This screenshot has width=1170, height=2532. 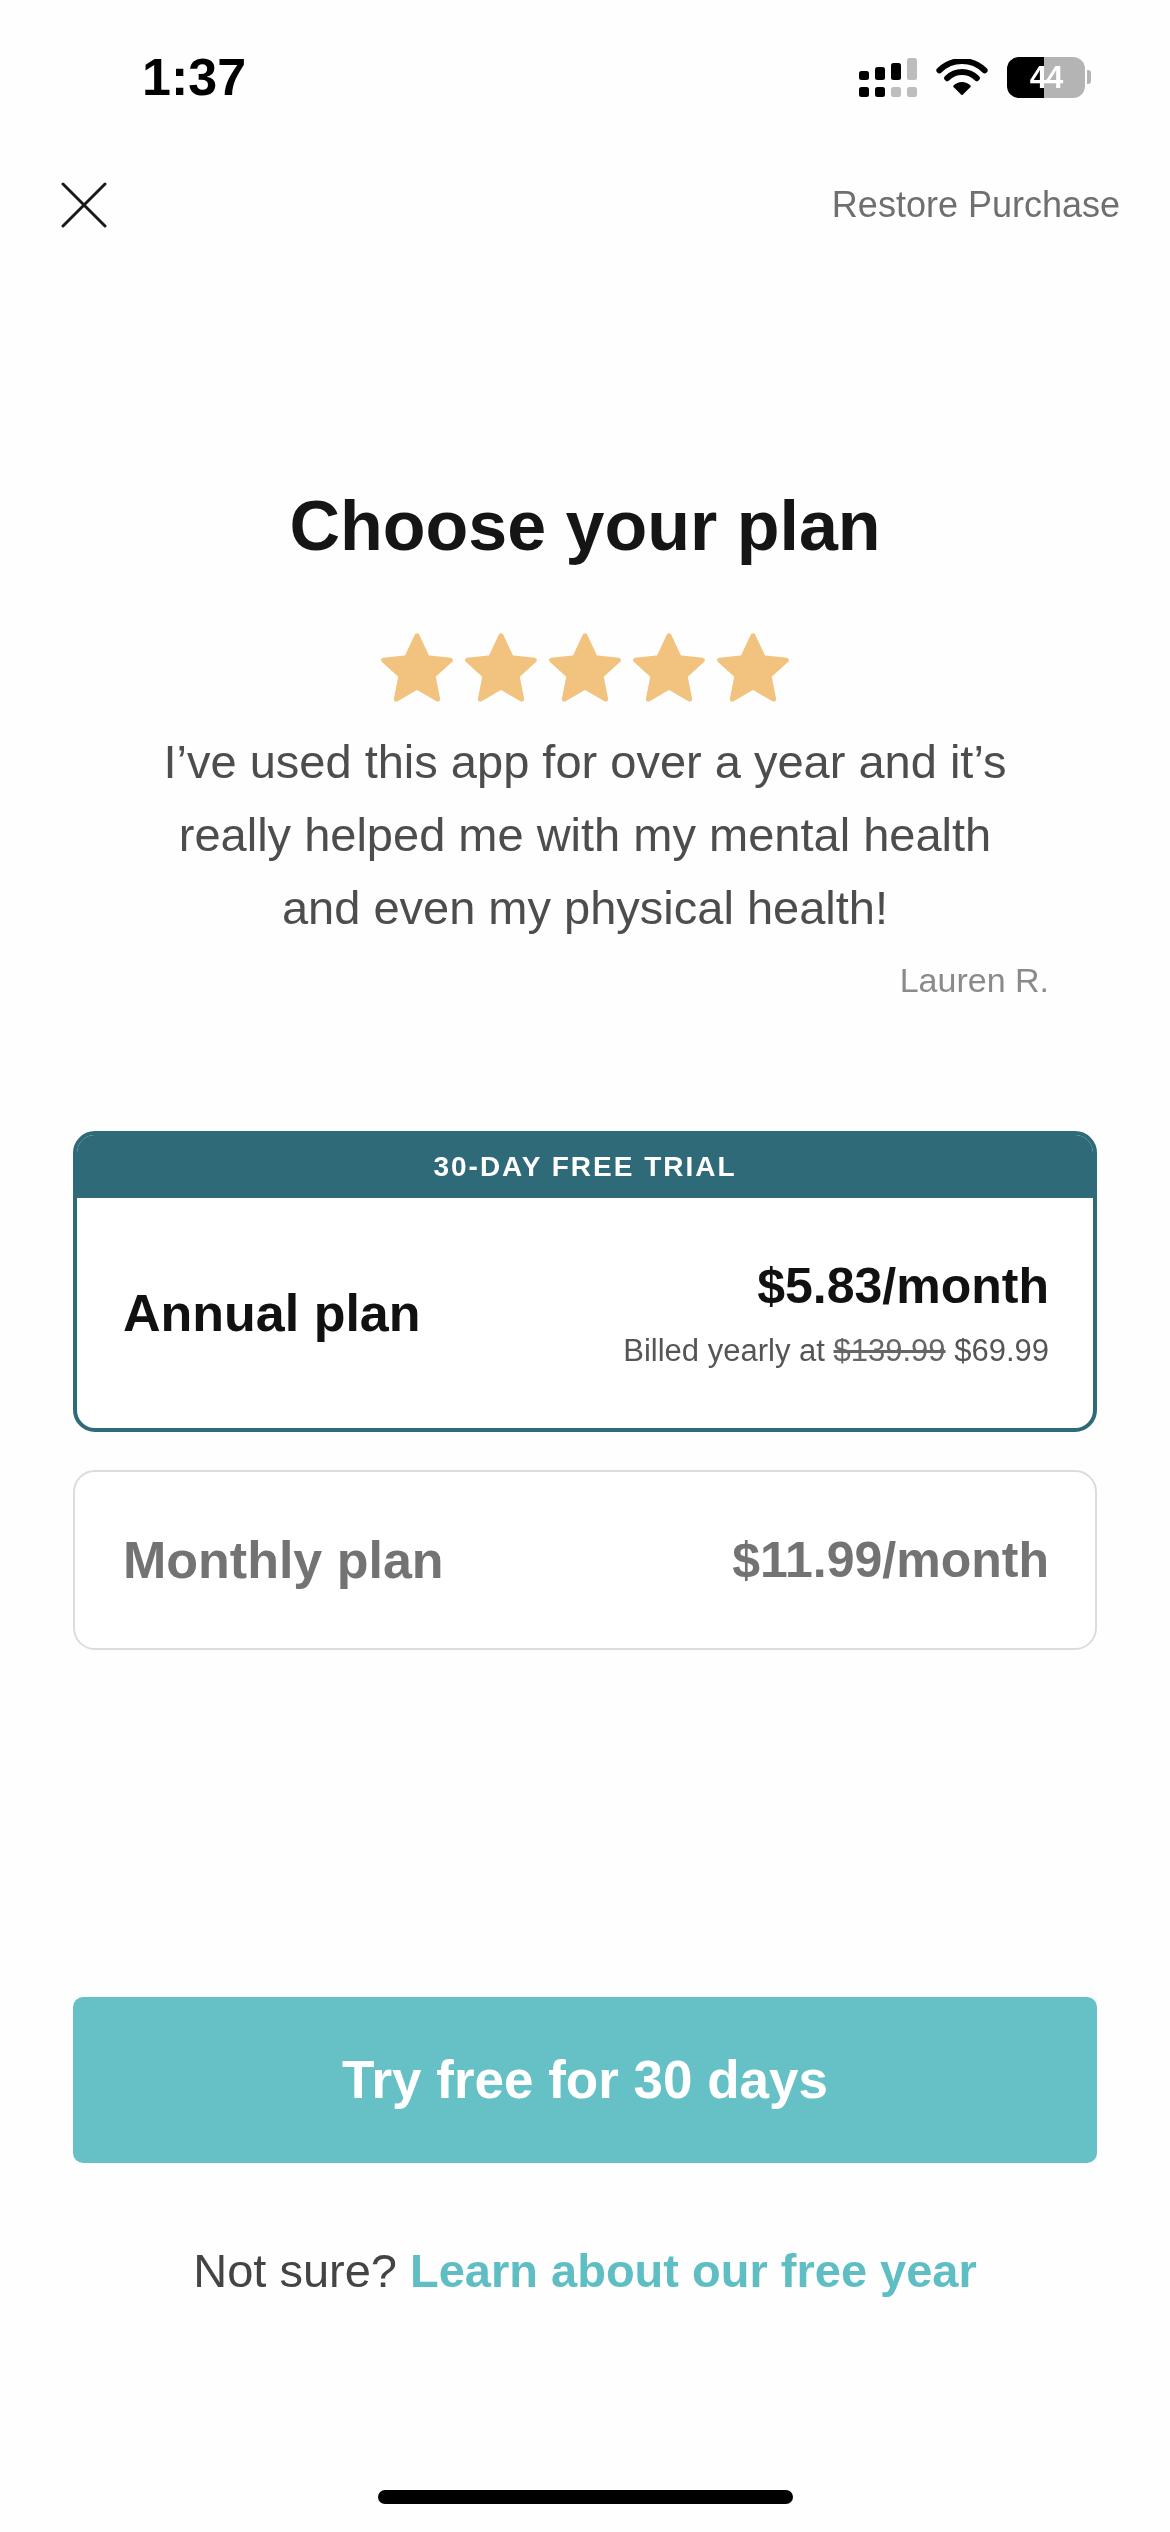 I want to click on trial-banner: 30-DAY FREE TRIAL, so click(x=585, y=1166).